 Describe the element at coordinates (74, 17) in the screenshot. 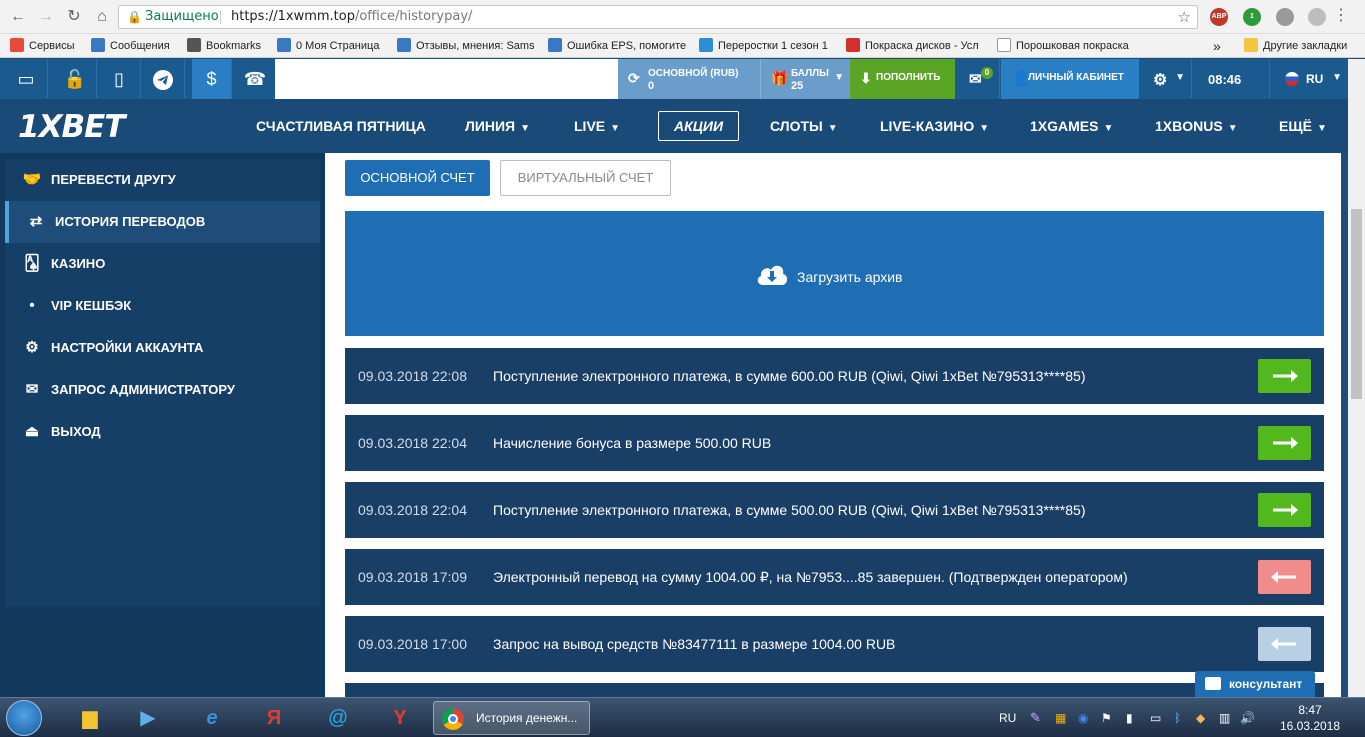

I see `reload-icon: ↻` at that location.